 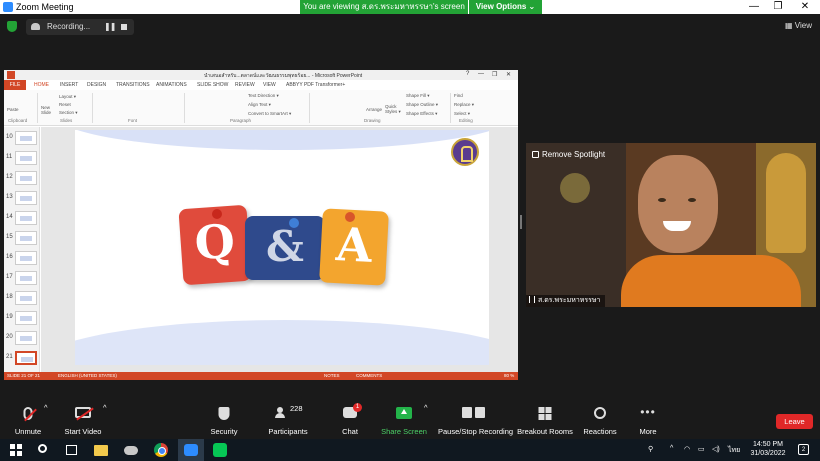 I want to click on powerpoint-logo-icon, so click(x=11, y=75).